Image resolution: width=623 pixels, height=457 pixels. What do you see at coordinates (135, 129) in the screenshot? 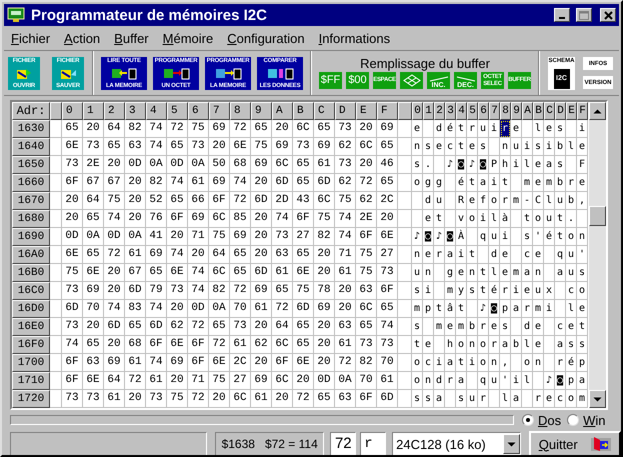
I see `hex-cell: 82` at bounding box center [135, 129].